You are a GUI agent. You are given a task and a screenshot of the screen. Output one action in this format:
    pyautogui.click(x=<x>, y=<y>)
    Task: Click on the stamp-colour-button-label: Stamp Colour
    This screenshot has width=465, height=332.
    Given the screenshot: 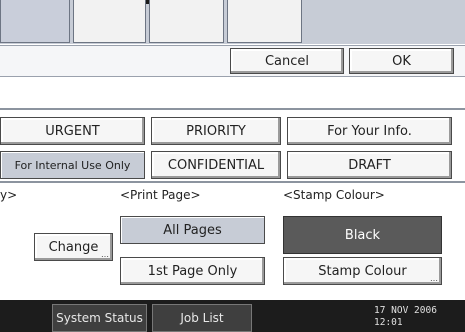 What is the action you would take?
    pyautogui.click(x=362, y=271)
    